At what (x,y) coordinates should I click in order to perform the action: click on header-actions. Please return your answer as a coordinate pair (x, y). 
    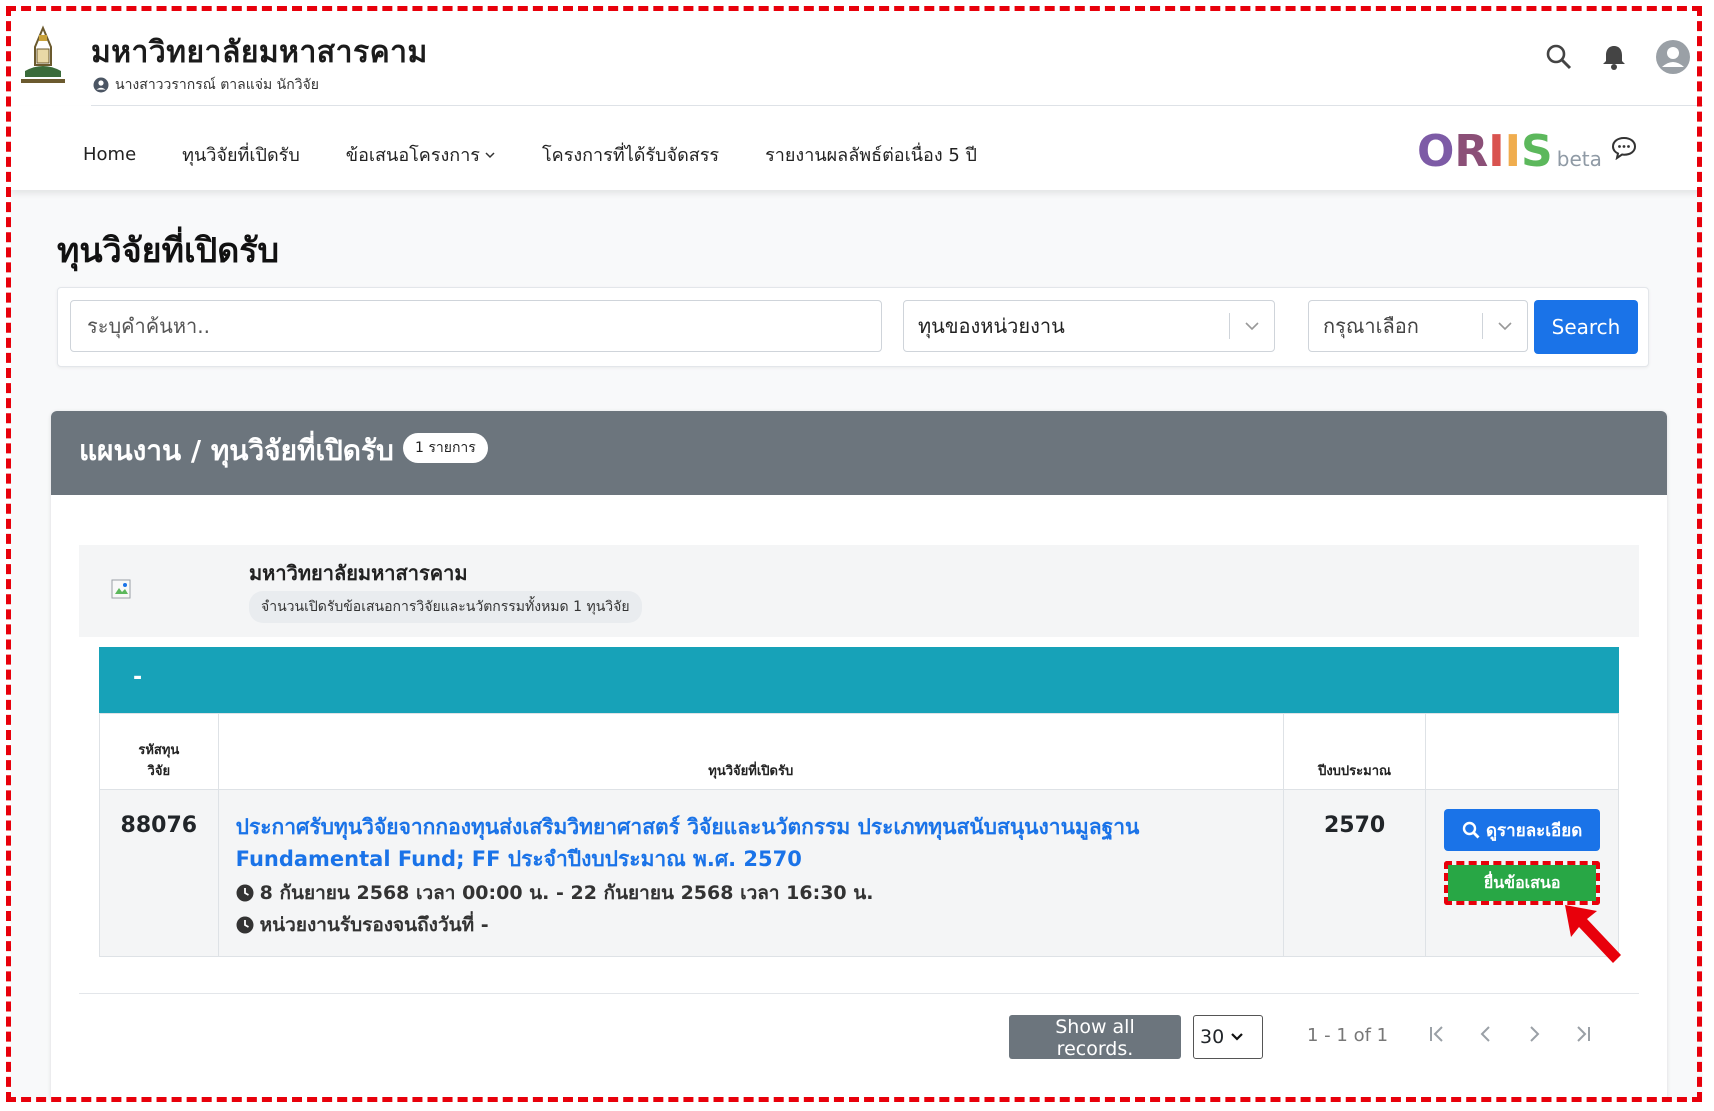
    Looking at the image, I should click on (1522, 751).